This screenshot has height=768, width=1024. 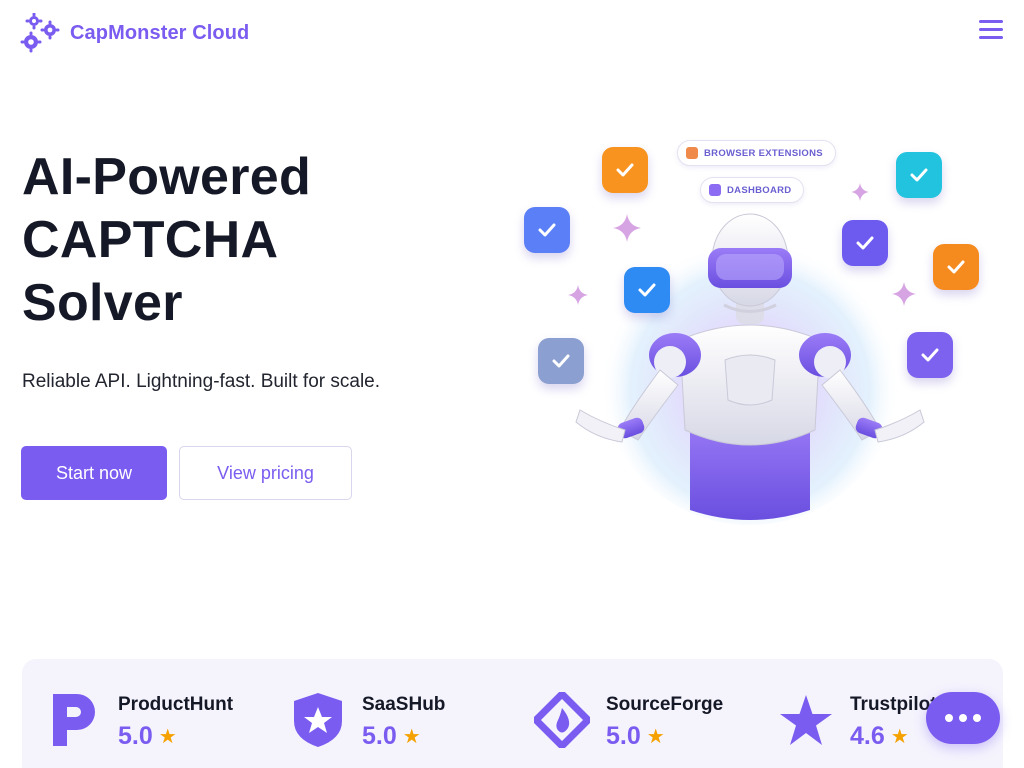 What do you see at coordinates (692, 153) in the screenshot?
I see `puzzle-icon` at bounding box center [692, 153].